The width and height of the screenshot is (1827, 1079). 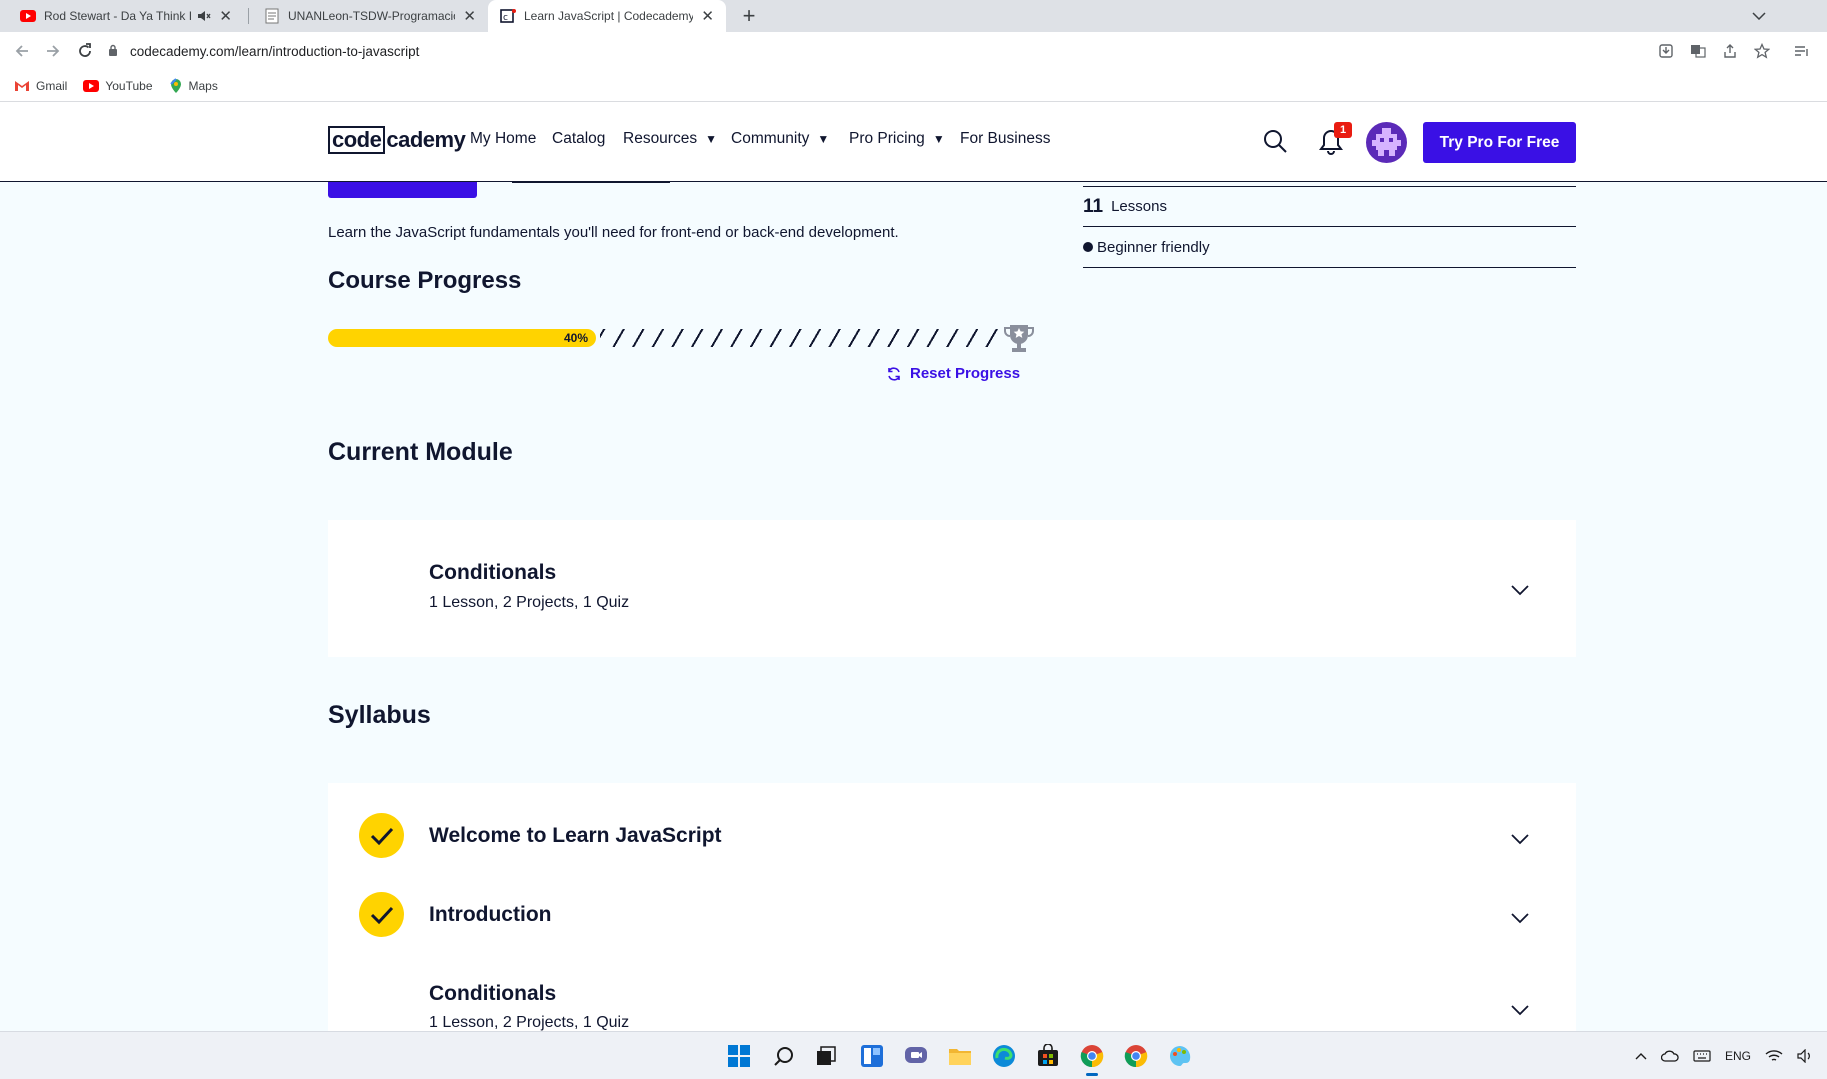 I want to click on reset-progress-button: Reset Progress, so click(x=953, y=373).